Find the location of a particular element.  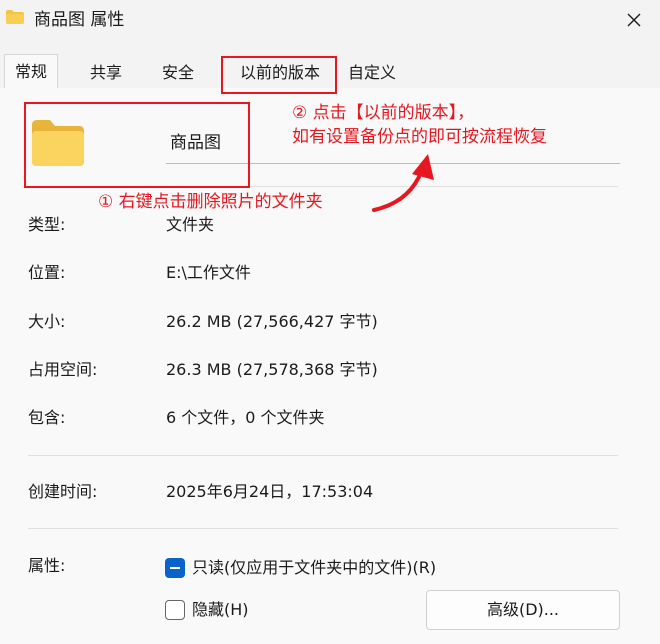

contains-label: 包含: is located at coordinates (47, 417).